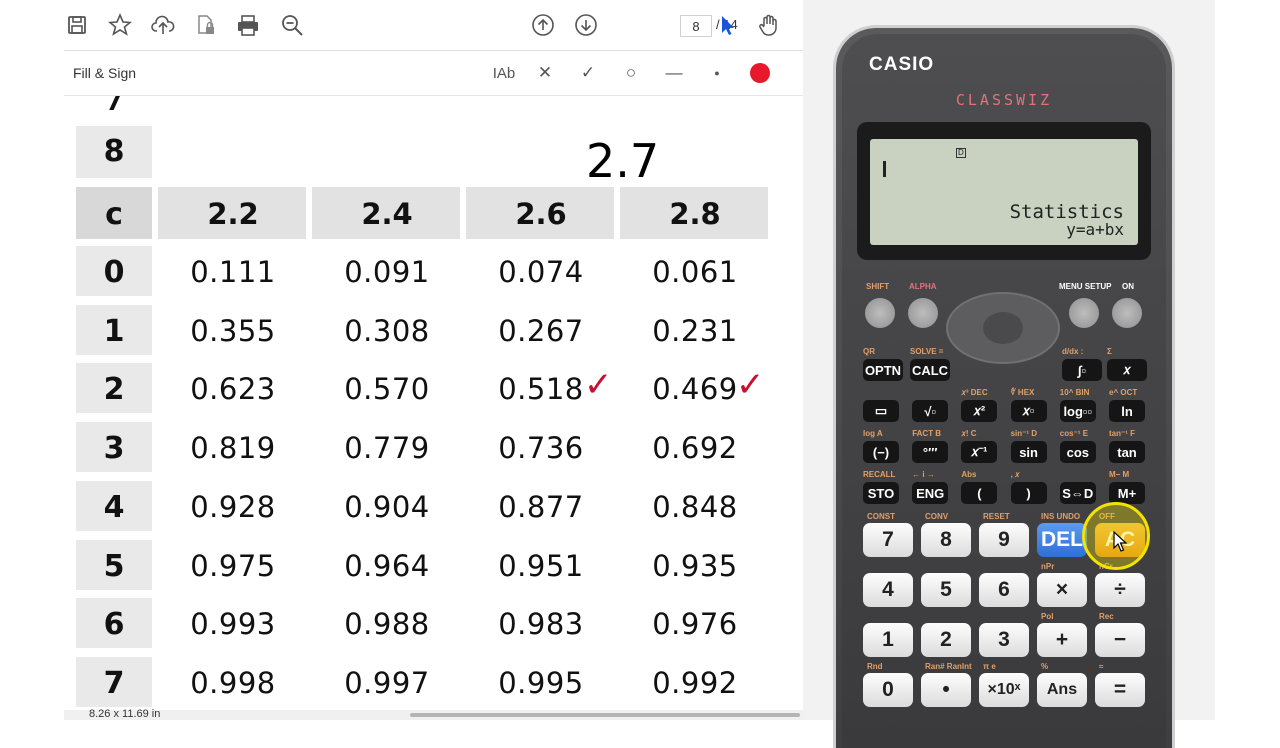 This screenshot has width=1280, height=748. What do you see at coordinates (946, 590) in the screenshot?
I see `key-5: 5` at bounding box center [946, 590].